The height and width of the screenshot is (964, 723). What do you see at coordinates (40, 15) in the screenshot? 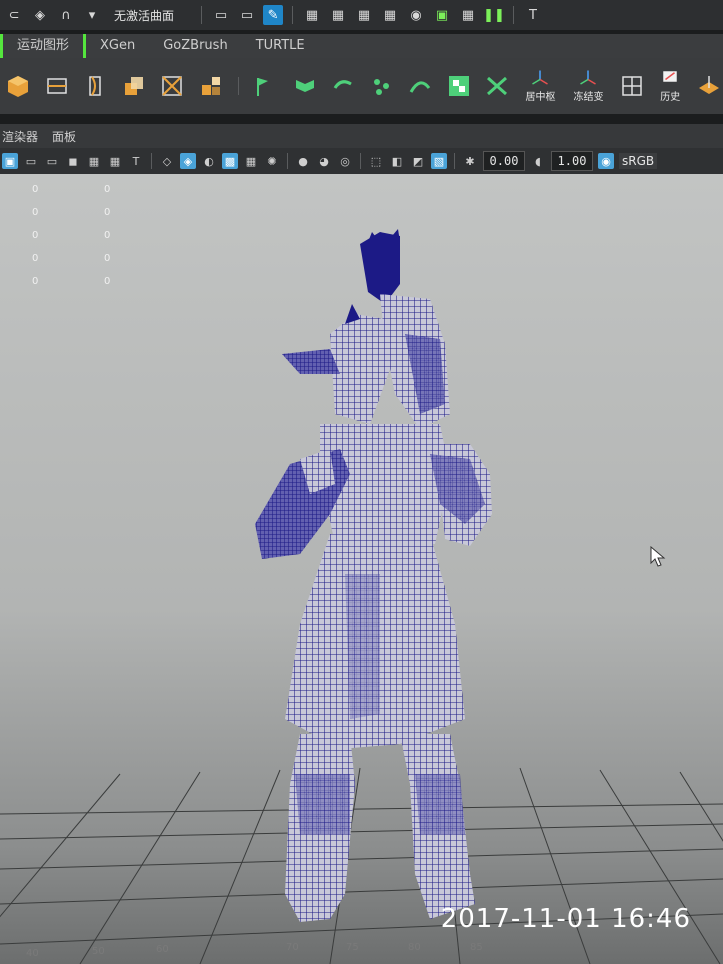
I see `snap-curve-icon: ◈` at bounding box center [40, 15].